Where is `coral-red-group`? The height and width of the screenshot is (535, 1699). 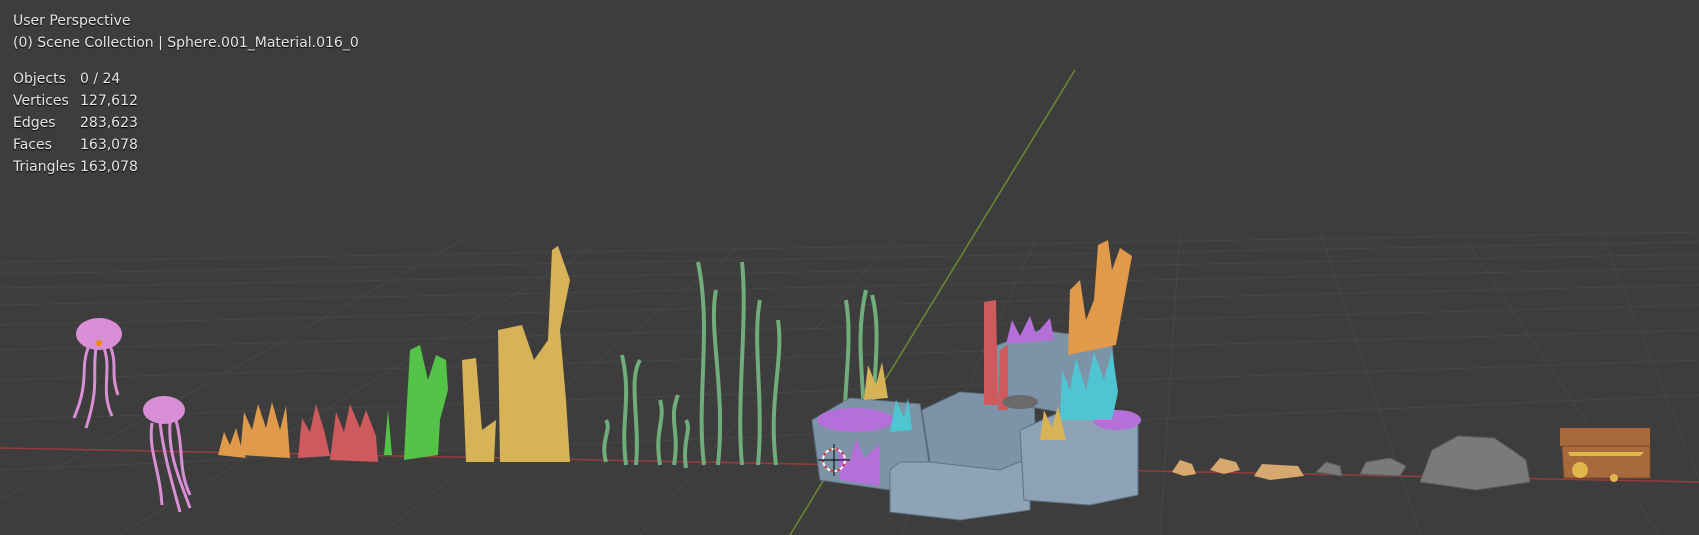 coral-red-group is located at coordinates (338, 433).